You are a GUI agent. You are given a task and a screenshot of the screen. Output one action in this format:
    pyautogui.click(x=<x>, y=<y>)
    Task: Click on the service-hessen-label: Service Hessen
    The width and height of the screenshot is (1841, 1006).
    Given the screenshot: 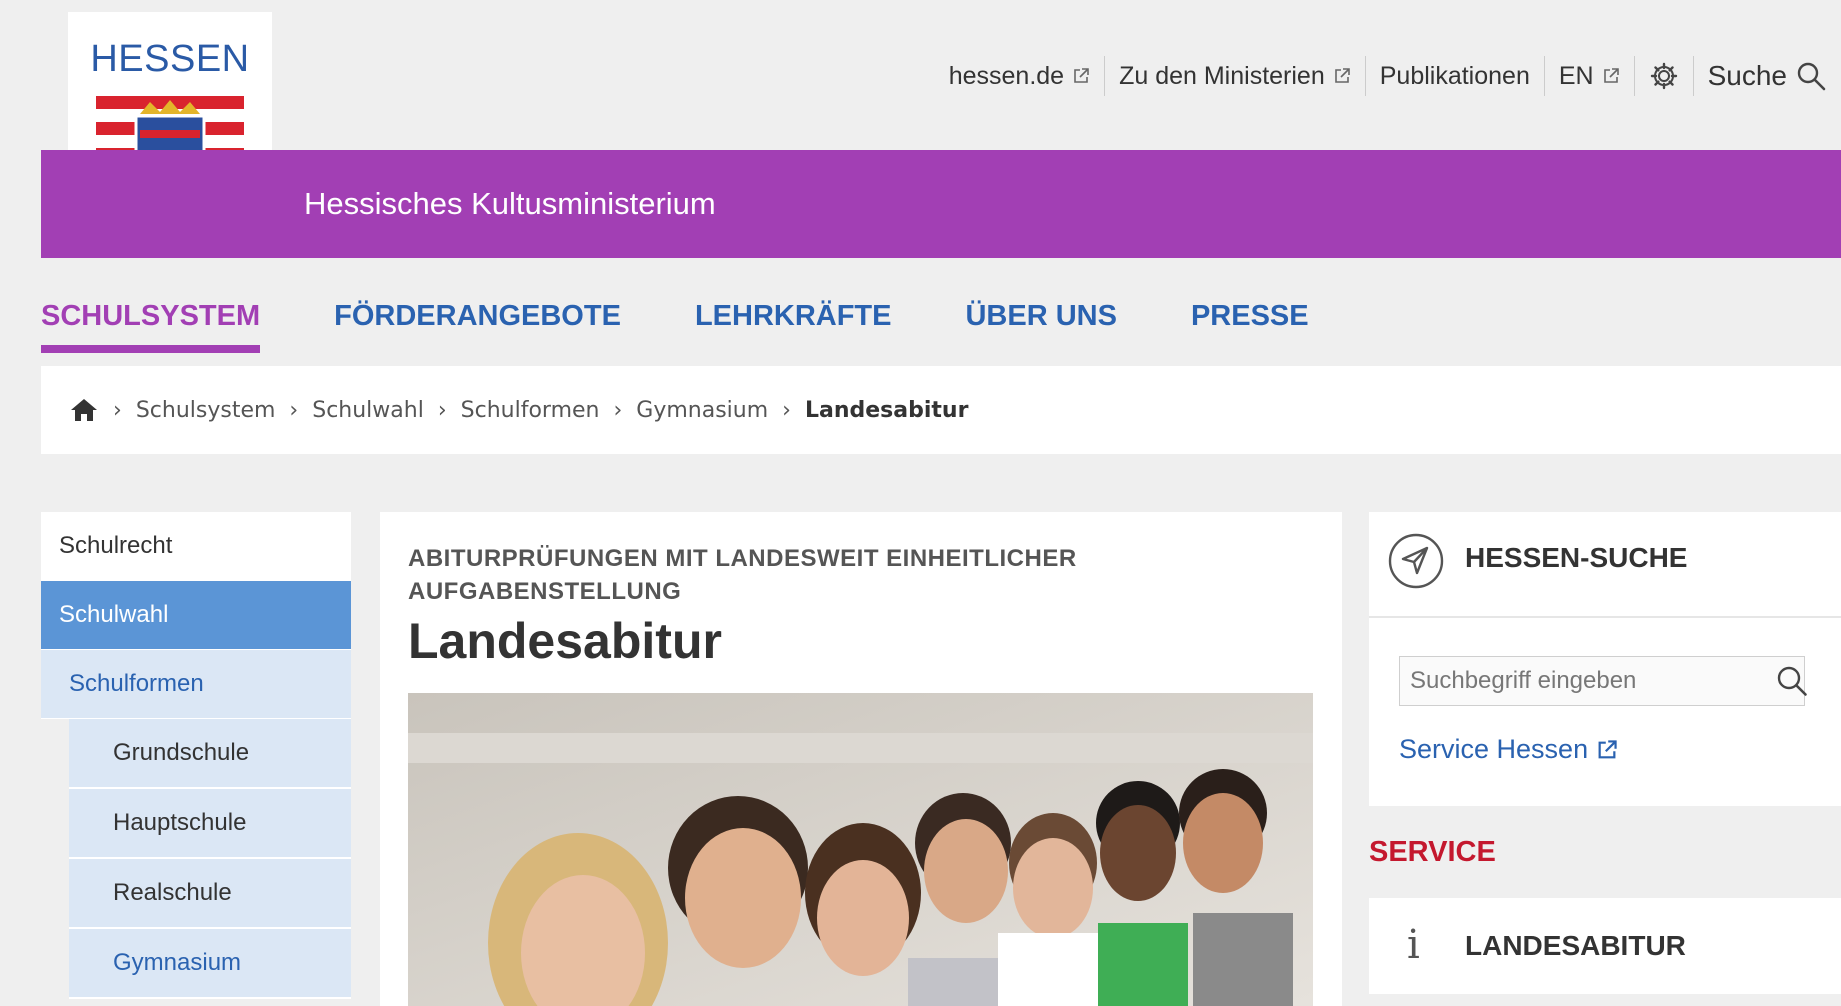 What is the action you would take?
    pyautogui.click(x=1494, y=749)
    